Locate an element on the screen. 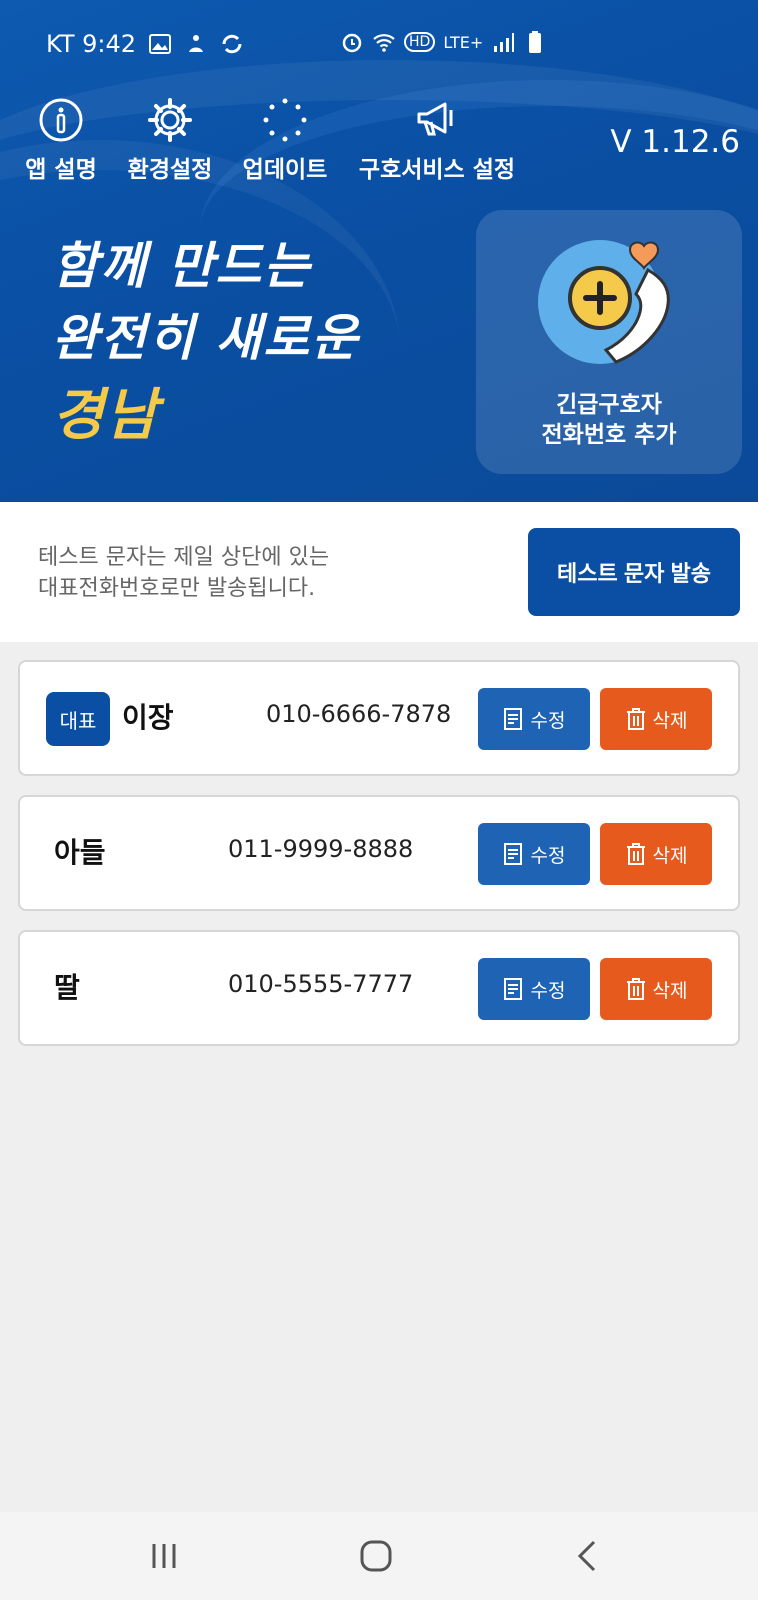 The image size is (758, 1600). carrier-time: KT 9:42 is located at coordinates (91, 44).